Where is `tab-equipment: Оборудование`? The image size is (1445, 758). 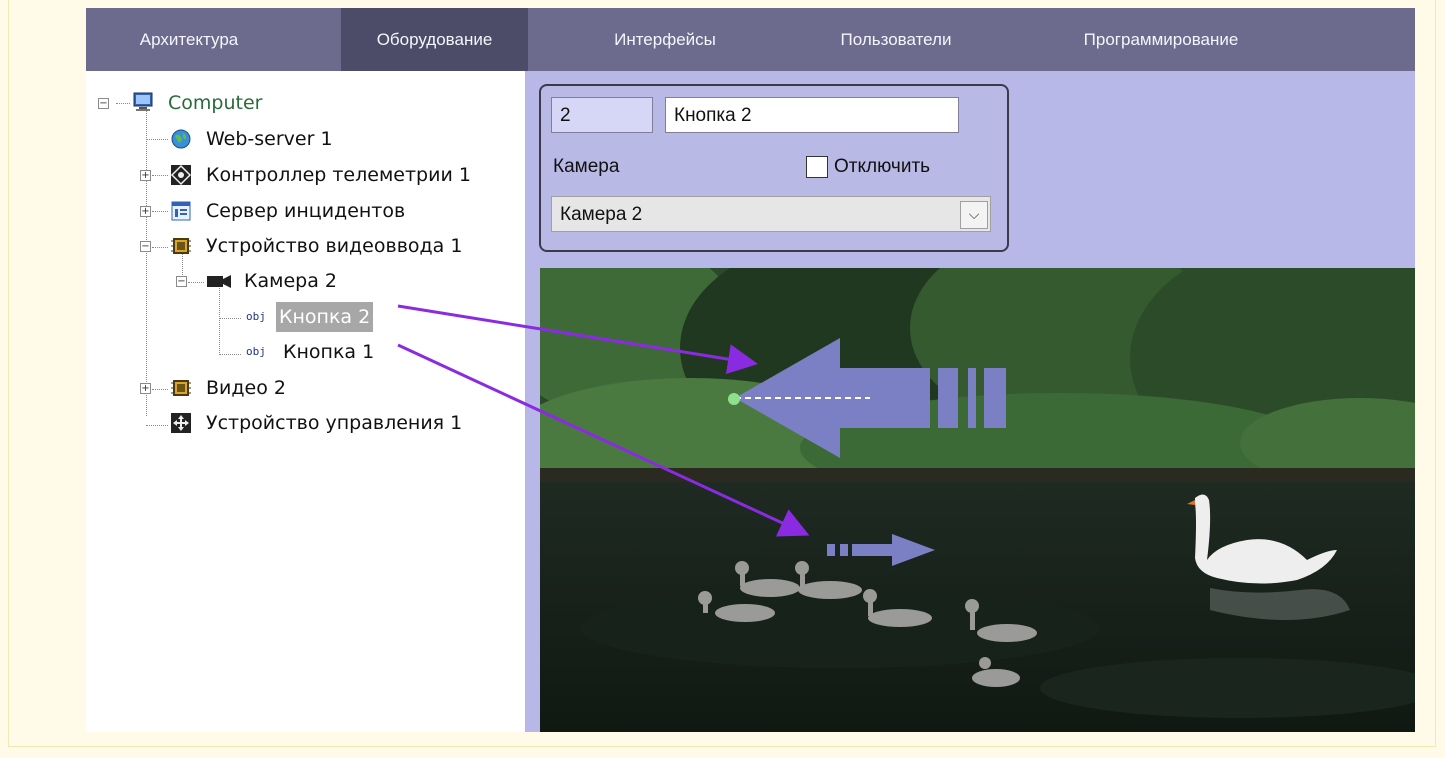 tab-equipment: Оборудование is located at coordinates (434, 39).